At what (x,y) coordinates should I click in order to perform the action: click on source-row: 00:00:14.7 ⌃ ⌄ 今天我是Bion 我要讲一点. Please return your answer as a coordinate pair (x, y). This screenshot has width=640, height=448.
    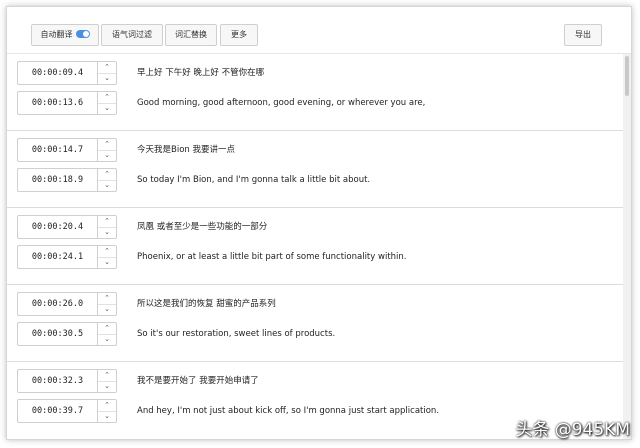
    Looking at the image, I should click on (315, 150).